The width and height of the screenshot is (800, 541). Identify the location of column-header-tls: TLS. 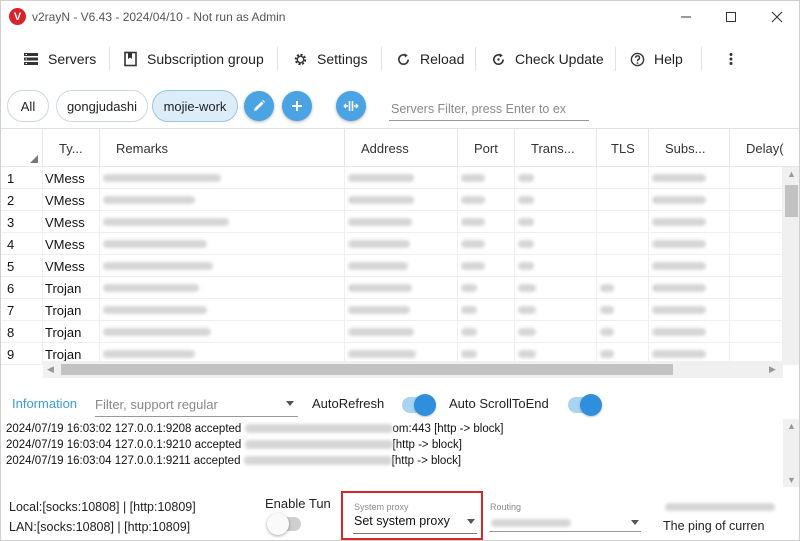
(623, 148).